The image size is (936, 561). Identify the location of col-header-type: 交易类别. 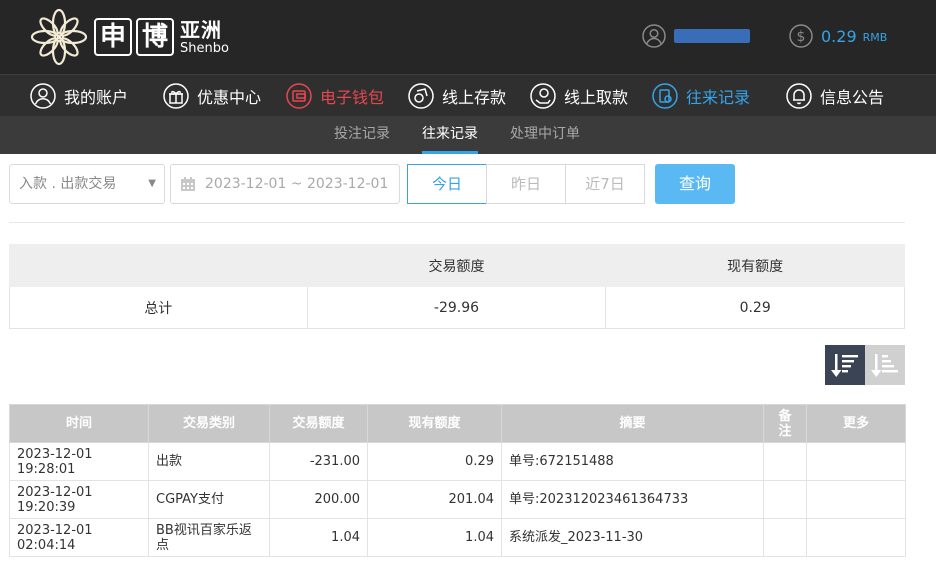
(209, 423).